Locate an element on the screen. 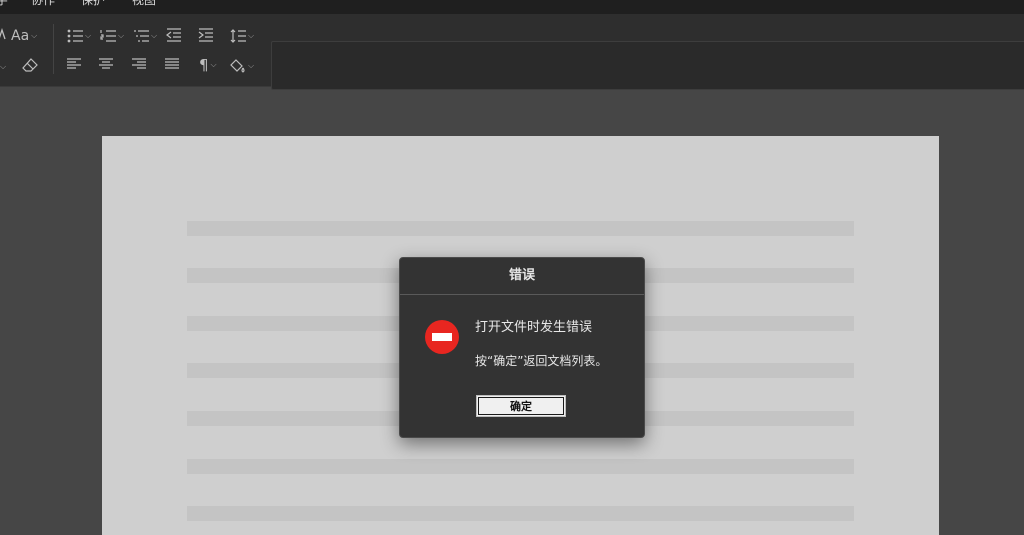  decrease-indent-button is located at coordinates (174, 35).